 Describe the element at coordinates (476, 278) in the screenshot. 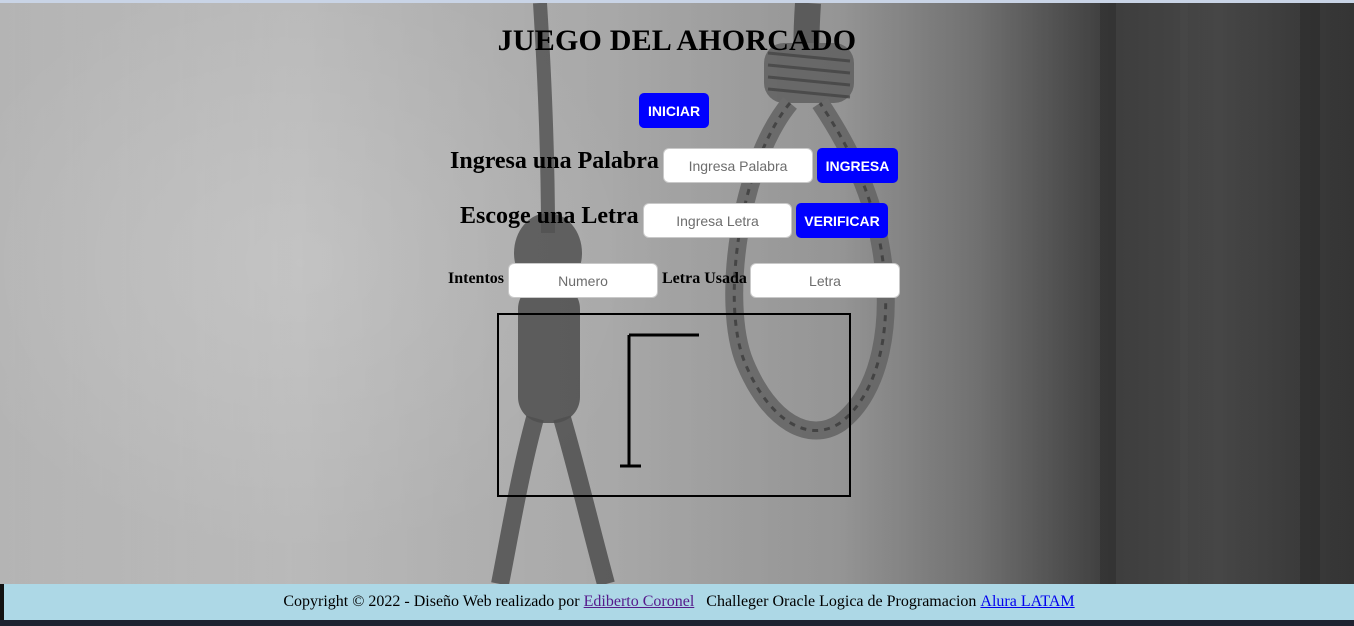

I see `attempts-label: Intentos` at that location.